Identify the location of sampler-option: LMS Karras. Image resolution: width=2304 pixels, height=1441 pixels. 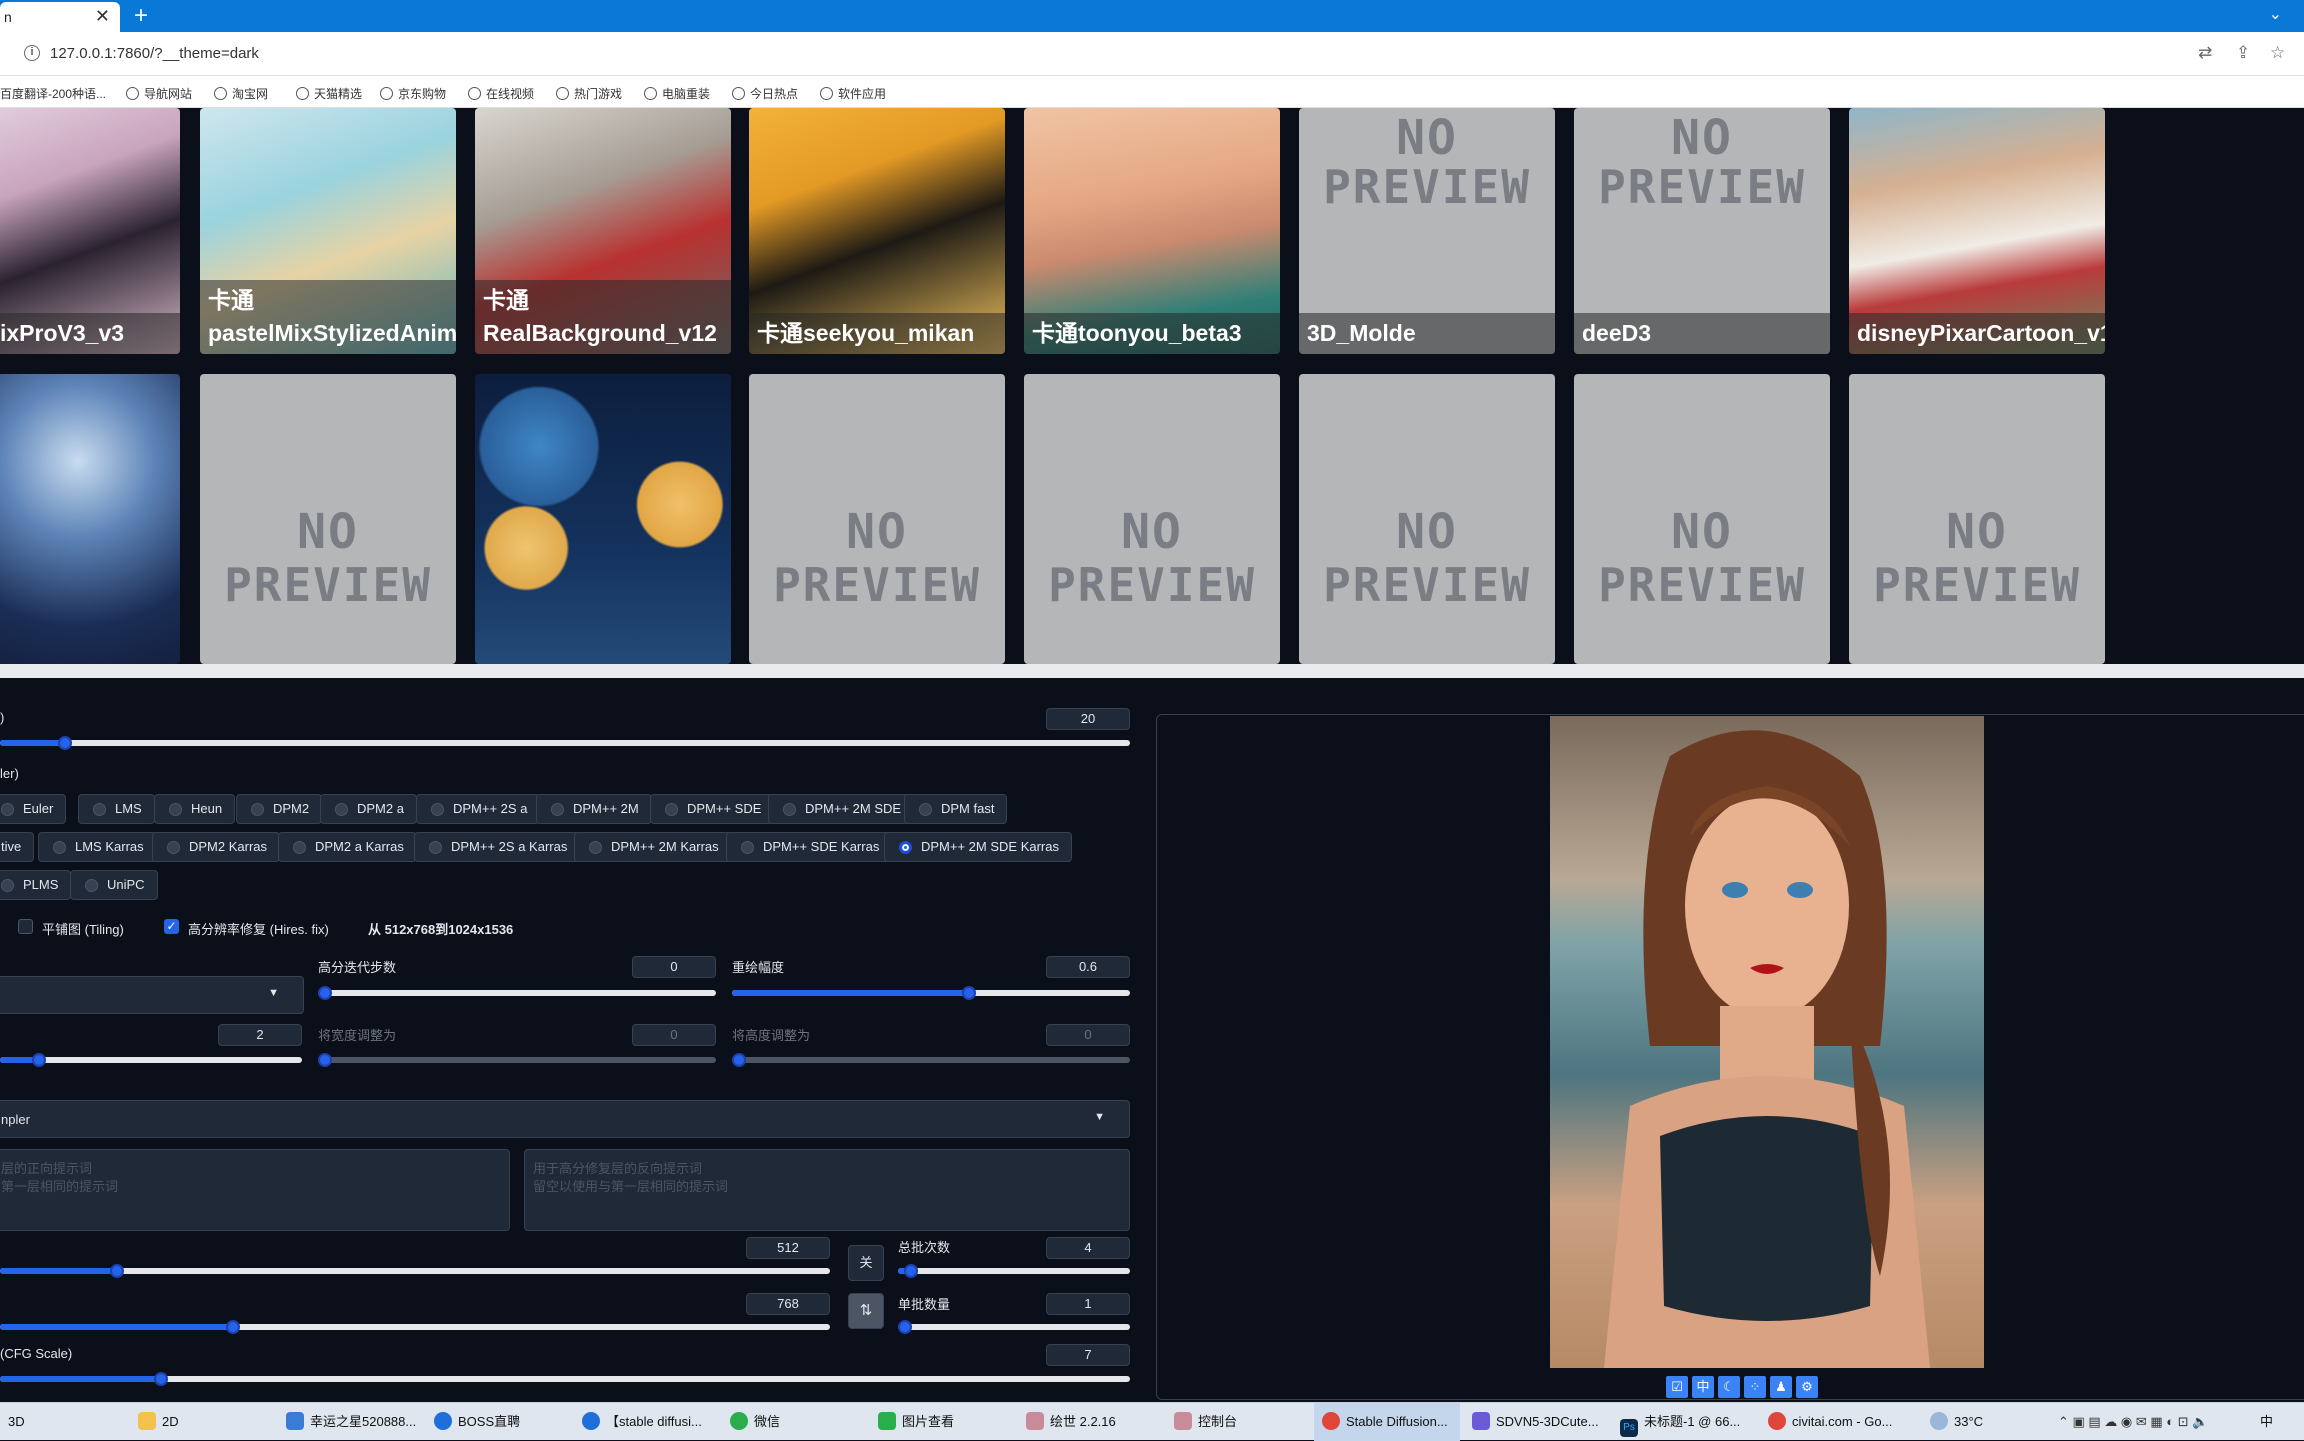
(97, 847).